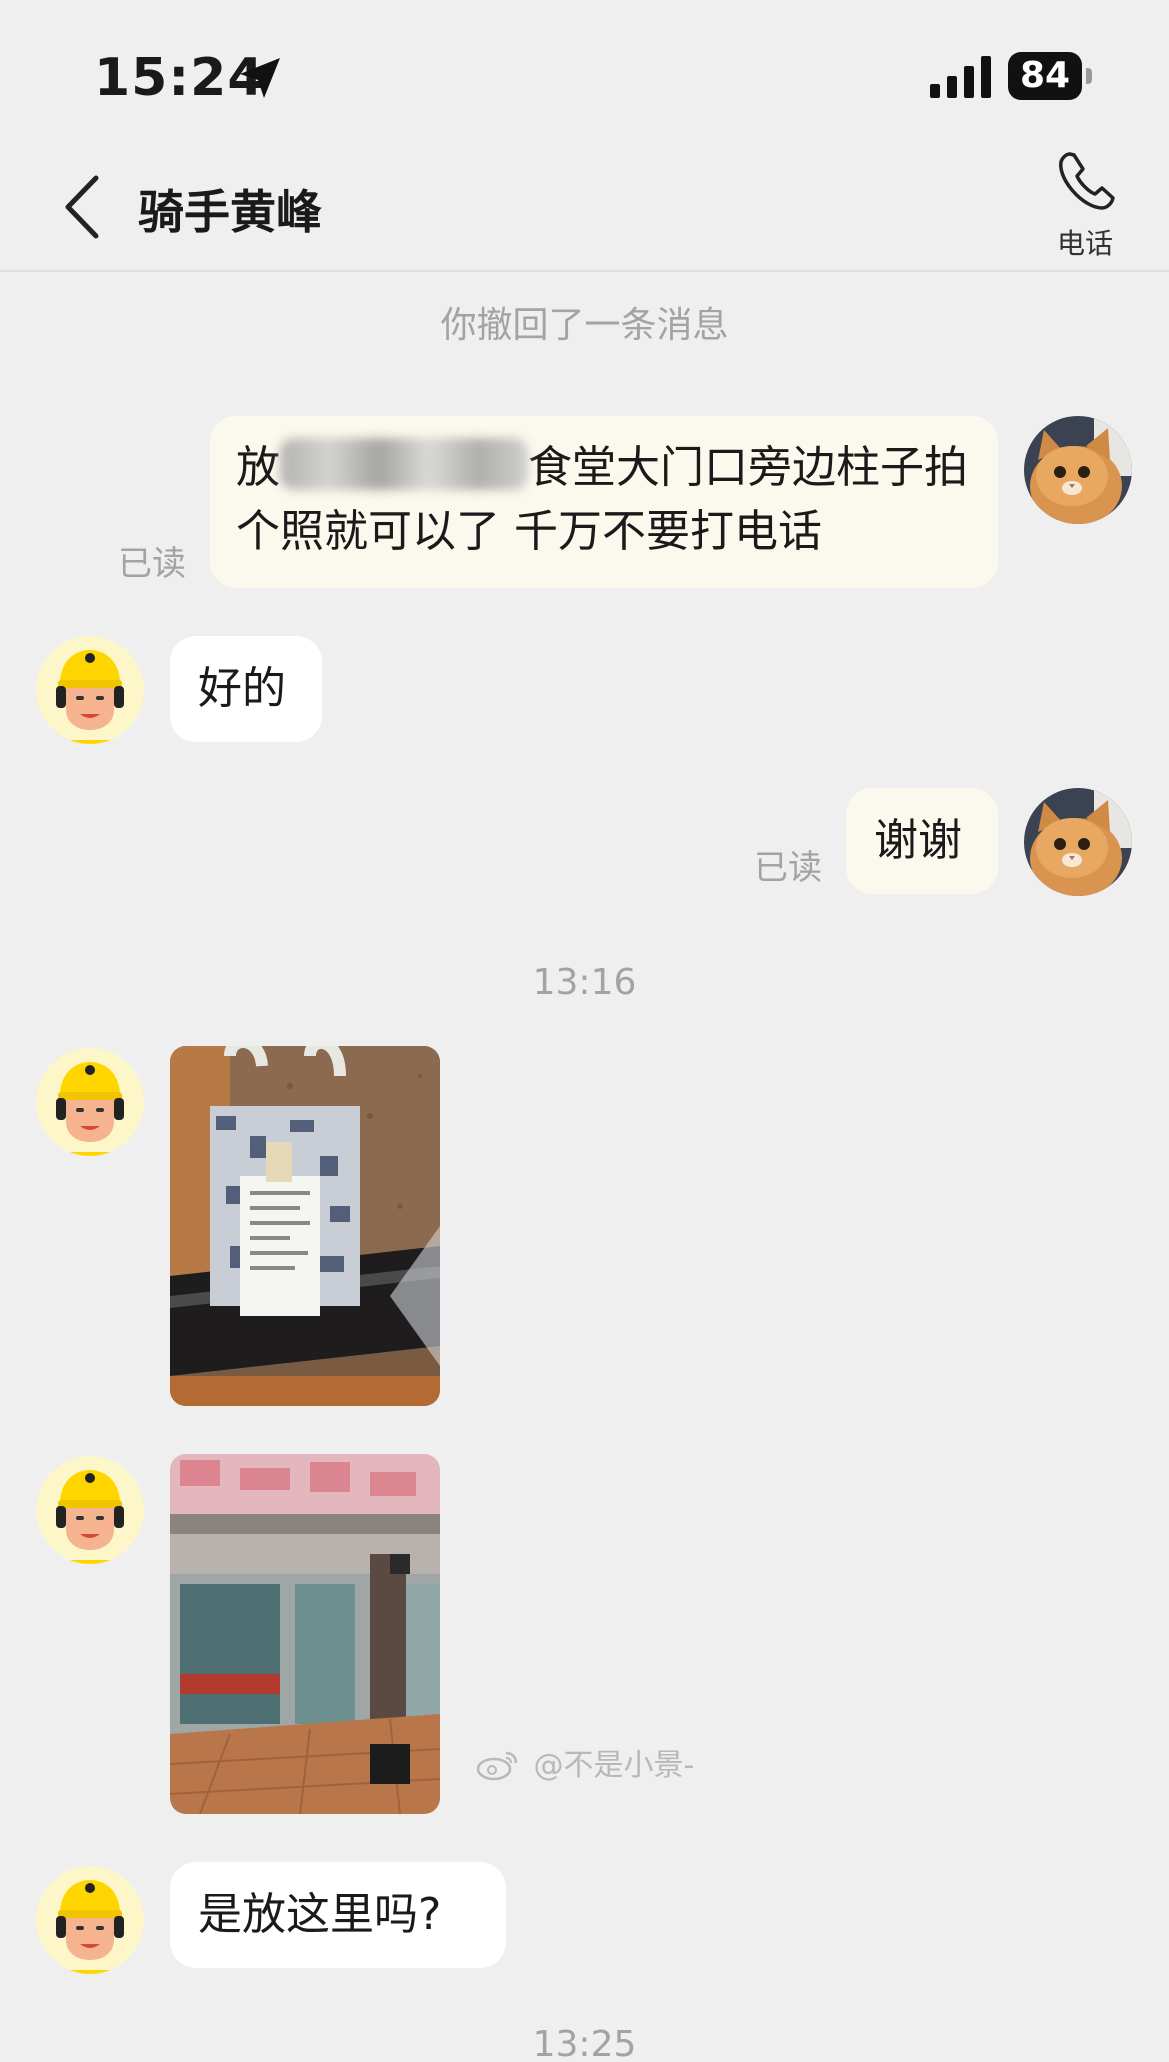 This screenshot has height=2062, width=1169. What do you see at coordinates (258, 467) in the screenshot?
I see `message-text-start: 放` at bounding box center [258, 467].